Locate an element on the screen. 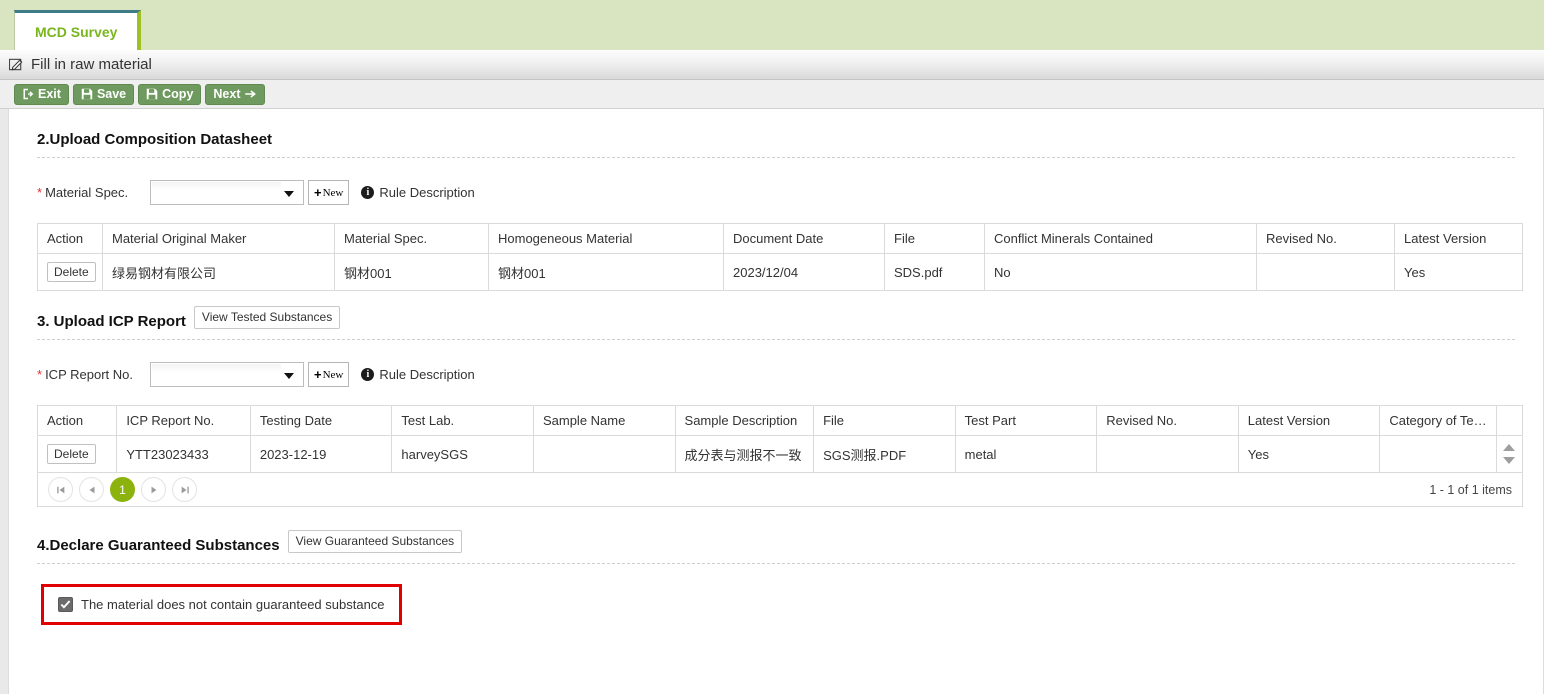 The image size is (1544, 694). col-scroll-spacer is located at coordinates (1509, 420).